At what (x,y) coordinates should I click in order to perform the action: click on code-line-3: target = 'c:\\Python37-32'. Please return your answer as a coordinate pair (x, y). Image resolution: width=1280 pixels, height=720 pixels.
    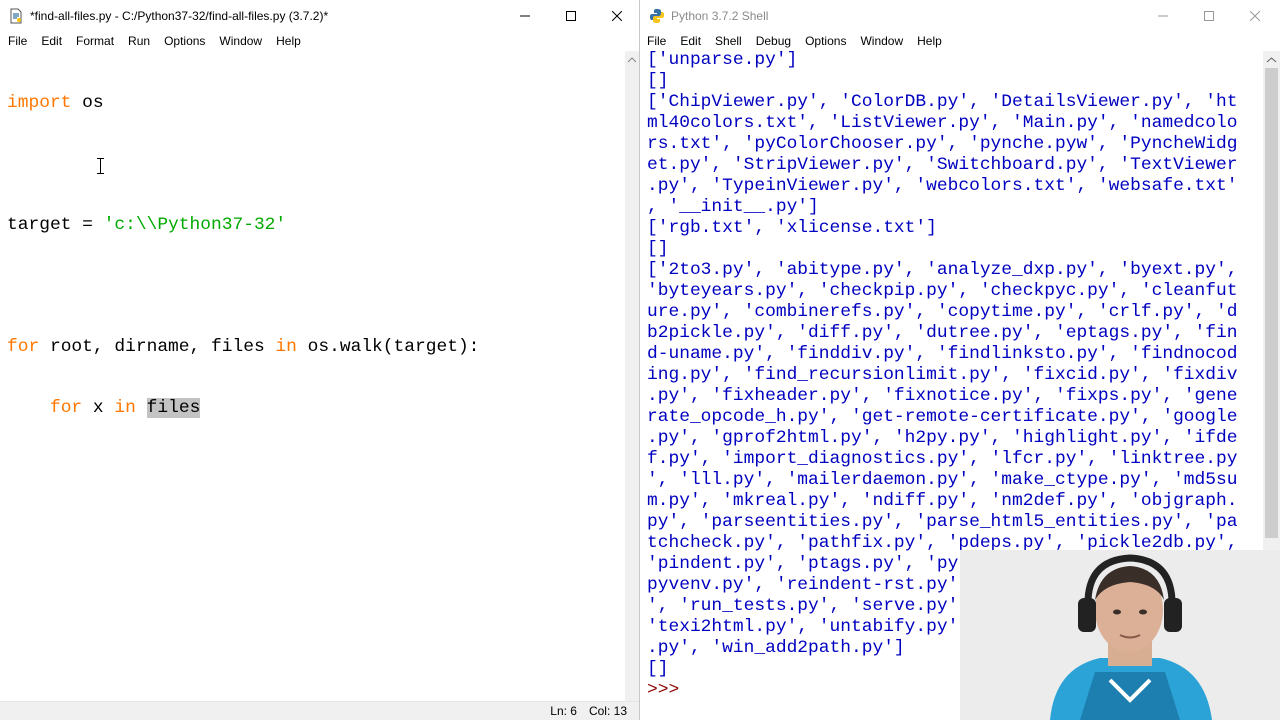
    Looking at the image, I should click on (243, 225).